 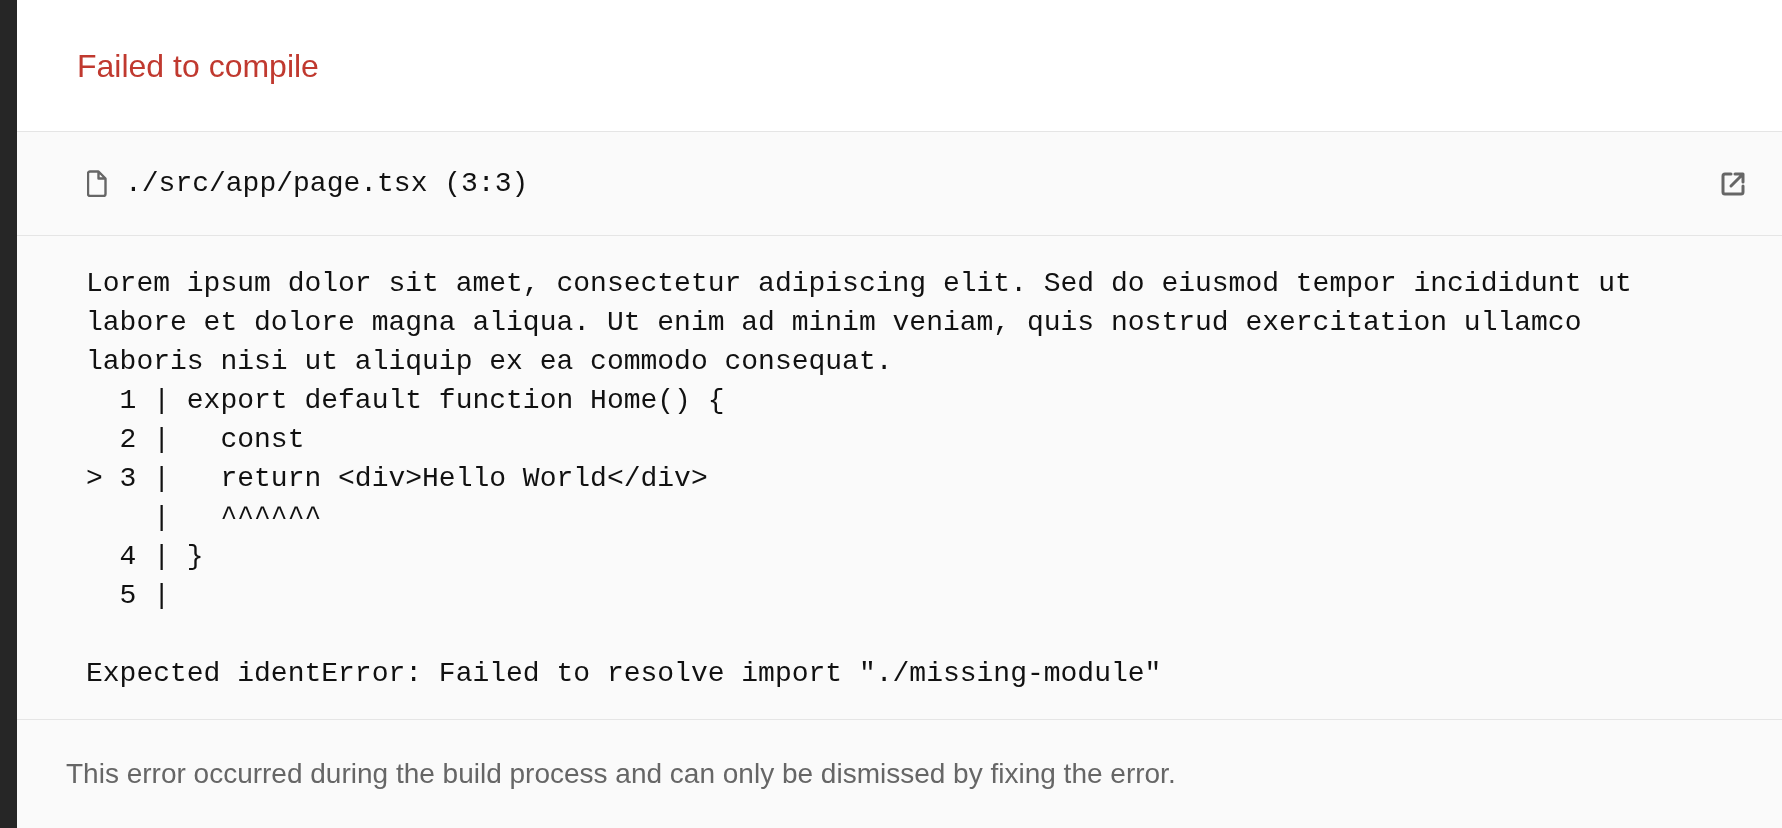 What do you see at coordinates (1733, 183) in the screenshot?
I see `open-external-icon` at bounding box center [1733, 183].